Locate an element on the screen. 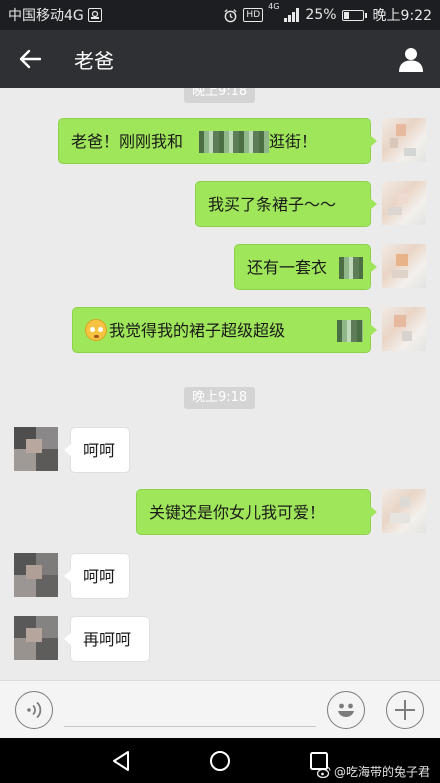 This screenshot has width=440, height=783. weibo-watermark: @吃海带的兔子君 is located at coordinates (373, 771).